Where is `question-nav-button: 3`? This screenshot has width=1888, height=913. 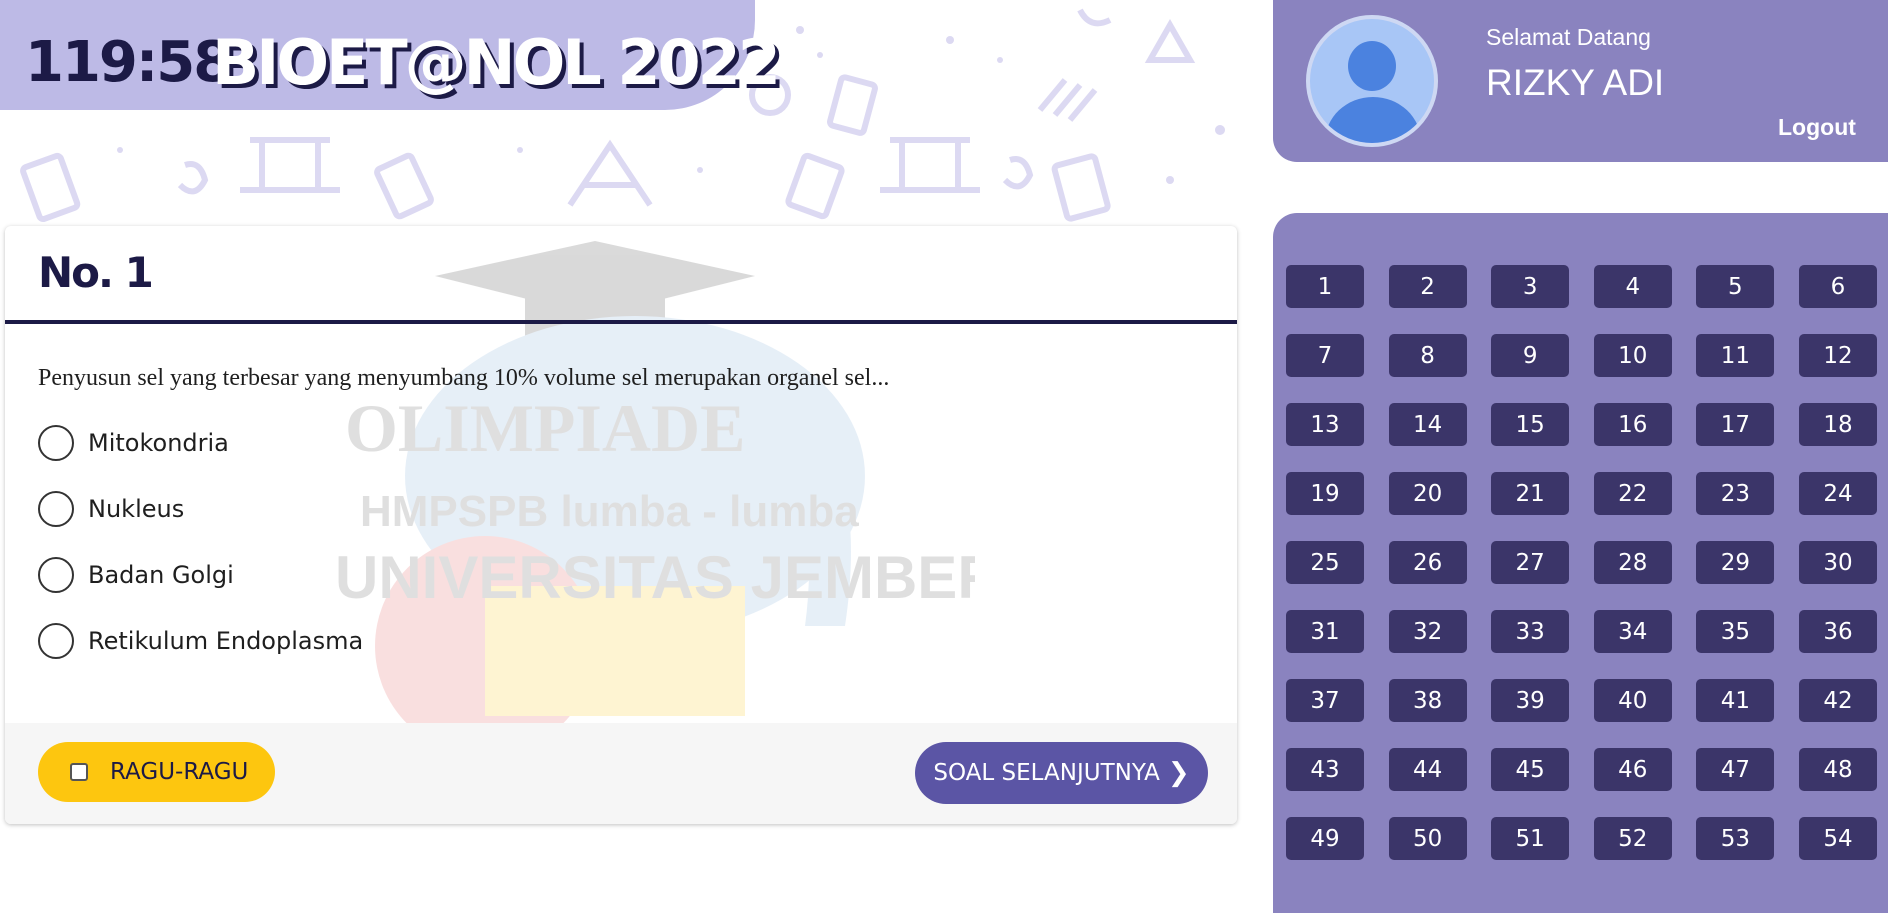
question-nav-button: 3 is located at coordinates (1530, 286).